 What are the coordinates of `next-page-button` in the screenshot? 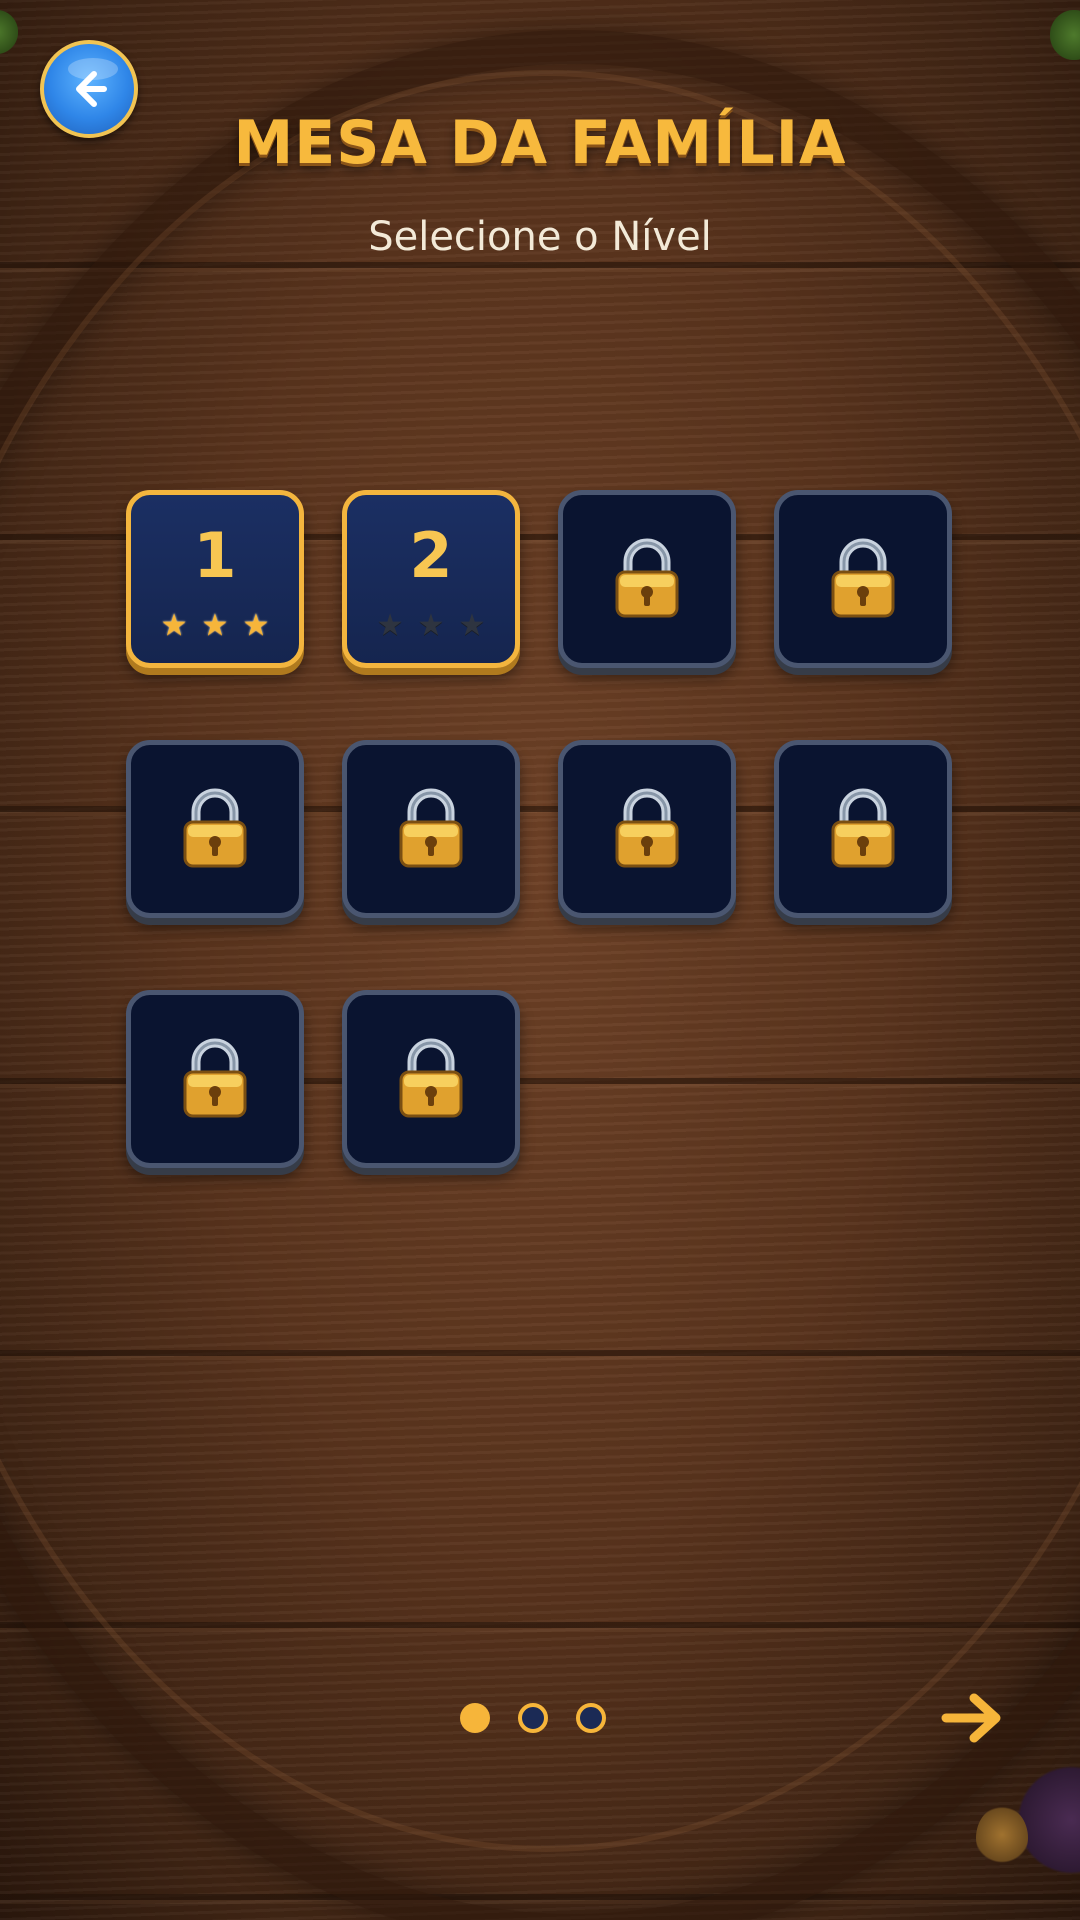 It's located at (972, 1718).